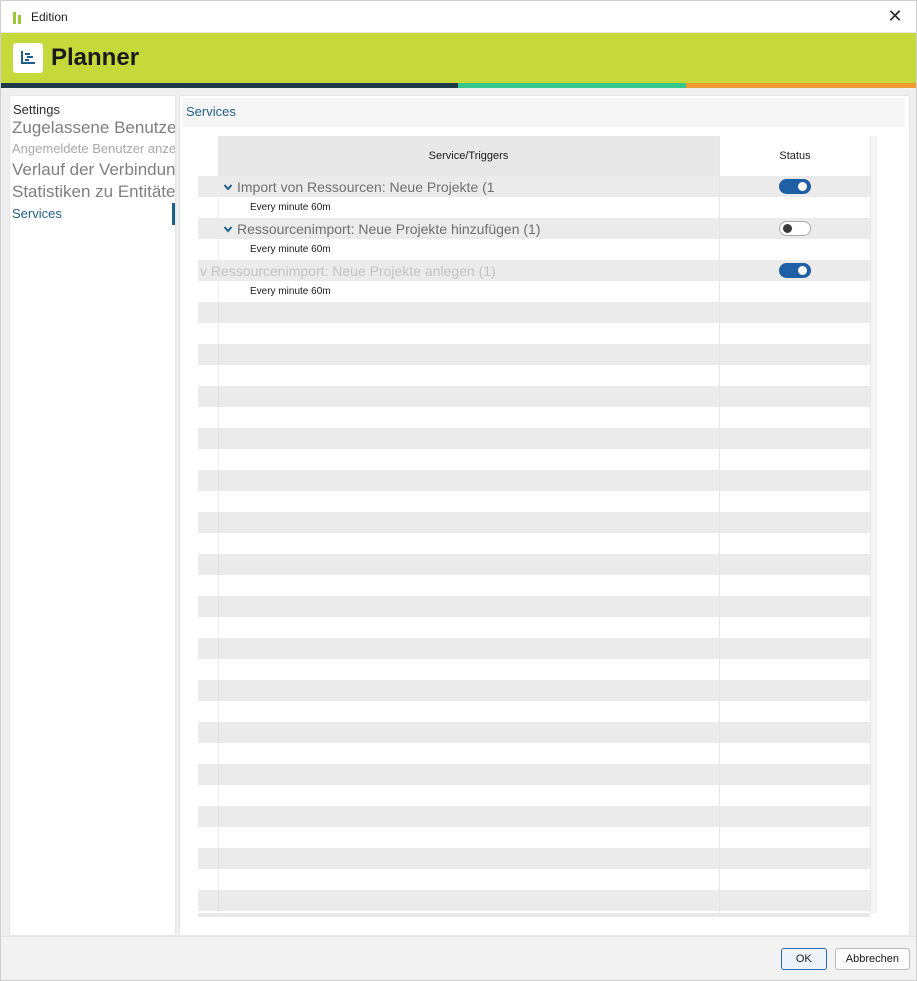  I want to click on service-cell: Import von Ressourcen: Neue Projekte (1, so click(459, 186).